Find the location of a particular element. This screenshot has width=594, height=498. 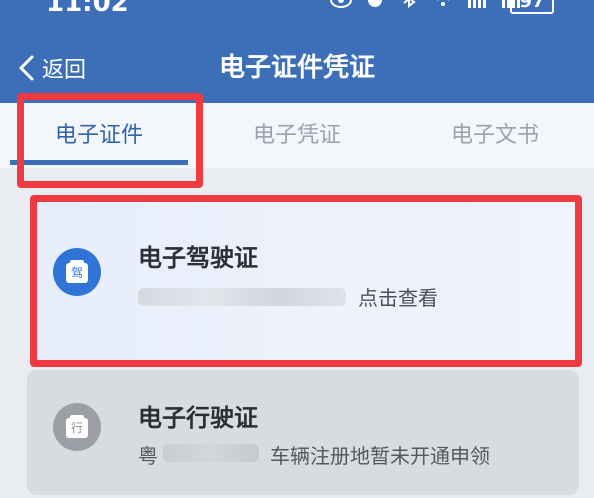

redacted-license-number is located at coordinates (242, 297).